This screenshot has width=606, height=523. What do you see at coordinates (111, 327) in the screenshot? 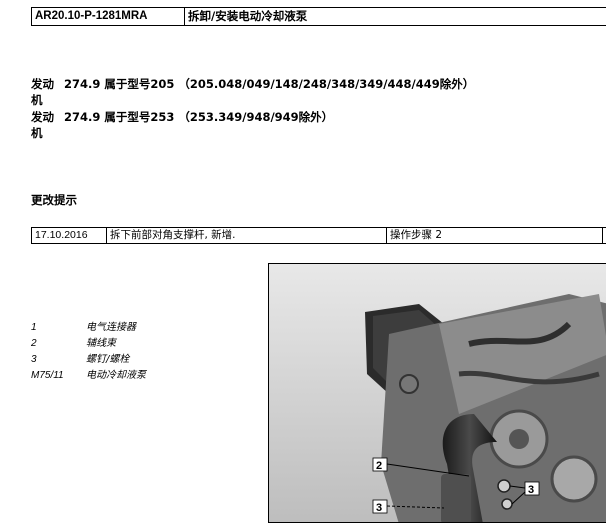
I see `legend-value: 电气连接器` at bounding box center [111, 327].